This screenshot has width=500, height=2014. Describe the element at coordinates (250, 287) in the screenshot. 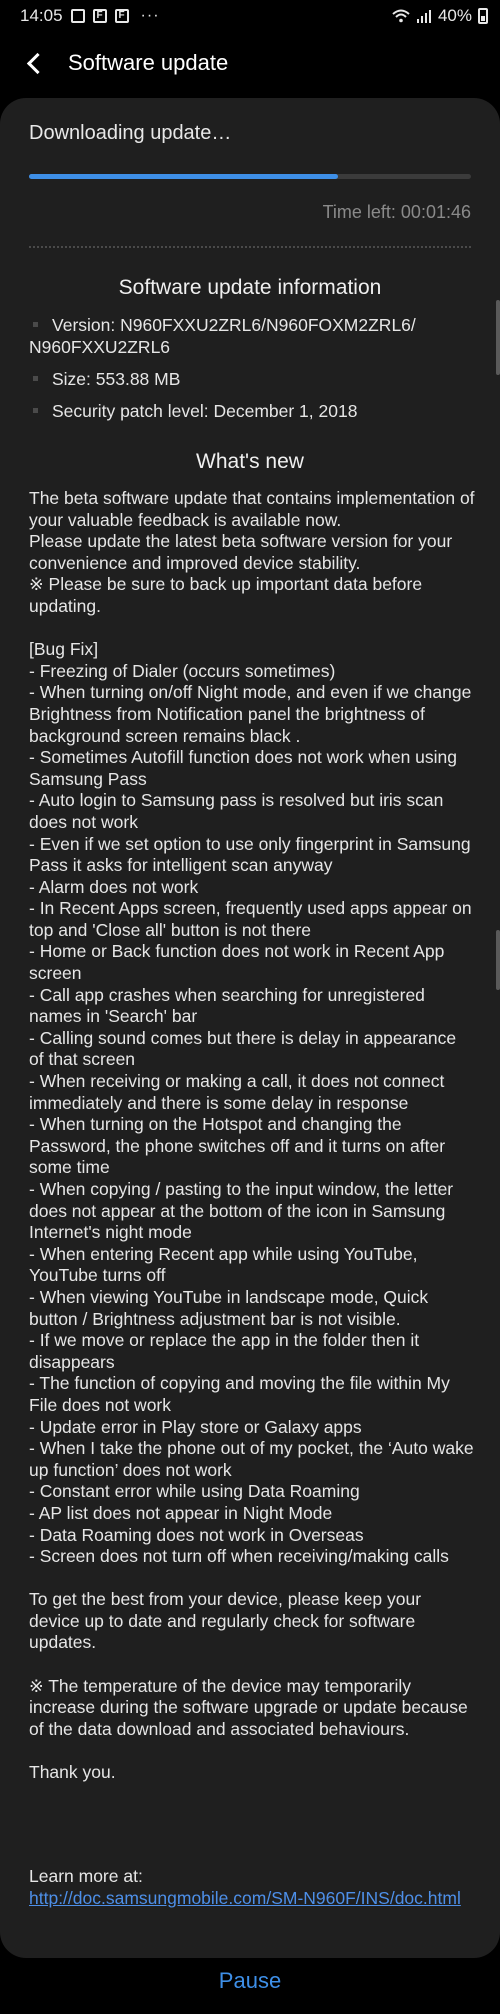

I see `update-info-title: Software update information` at that location.